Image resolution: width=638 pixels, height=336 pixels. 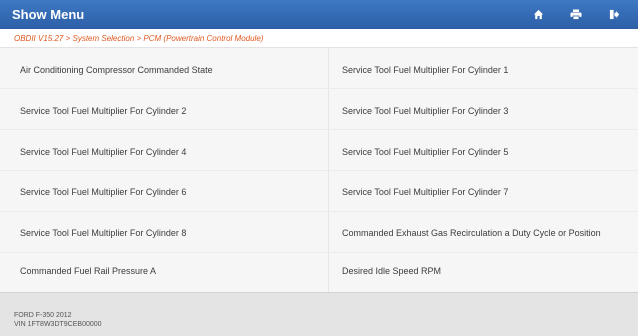 I want to click on menu-item-commanded-fuel-rail-pressure-a: Commanded Fuel Rail Pressure A, so click(x=170, y=271).